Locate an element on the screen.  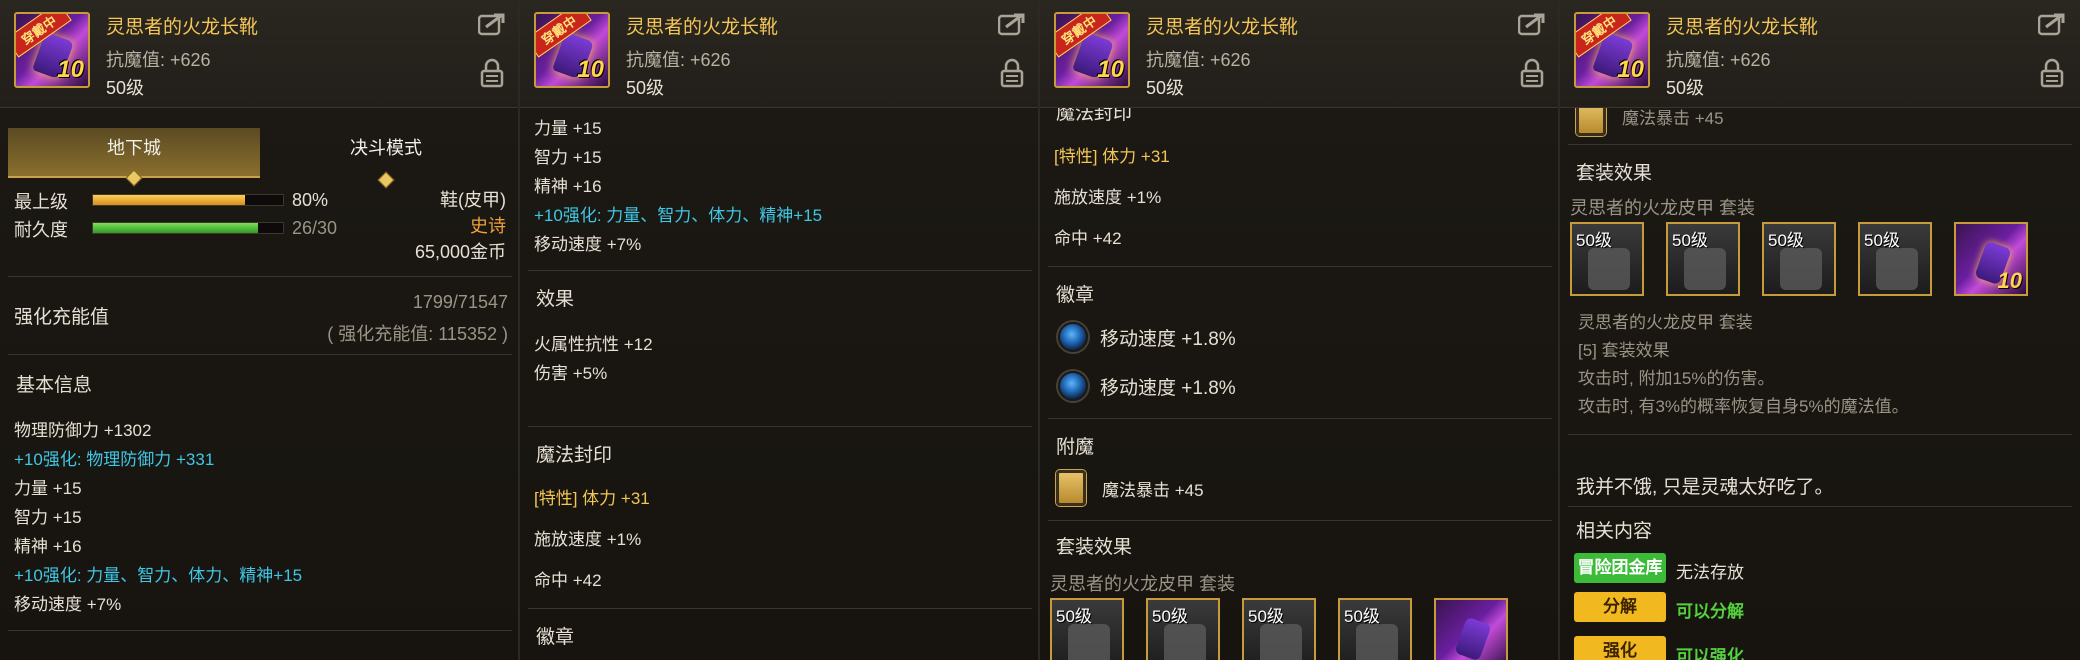
tab-duel: 决斗模式 is located at coordinates (386, 158).